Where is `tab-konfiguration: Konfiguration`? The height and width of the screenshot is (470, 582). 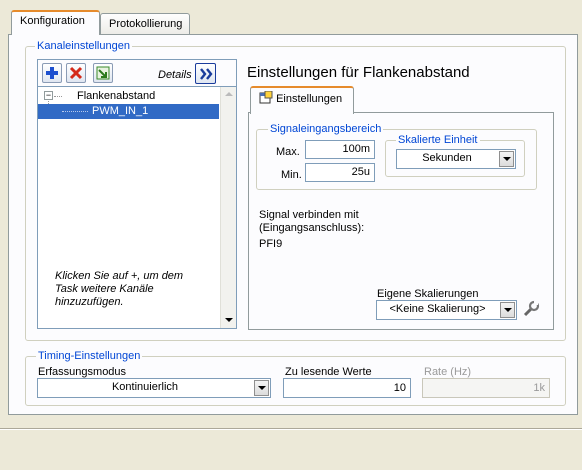 tab-konfiguration: Konfiguration is located at coordinates (55, 22).